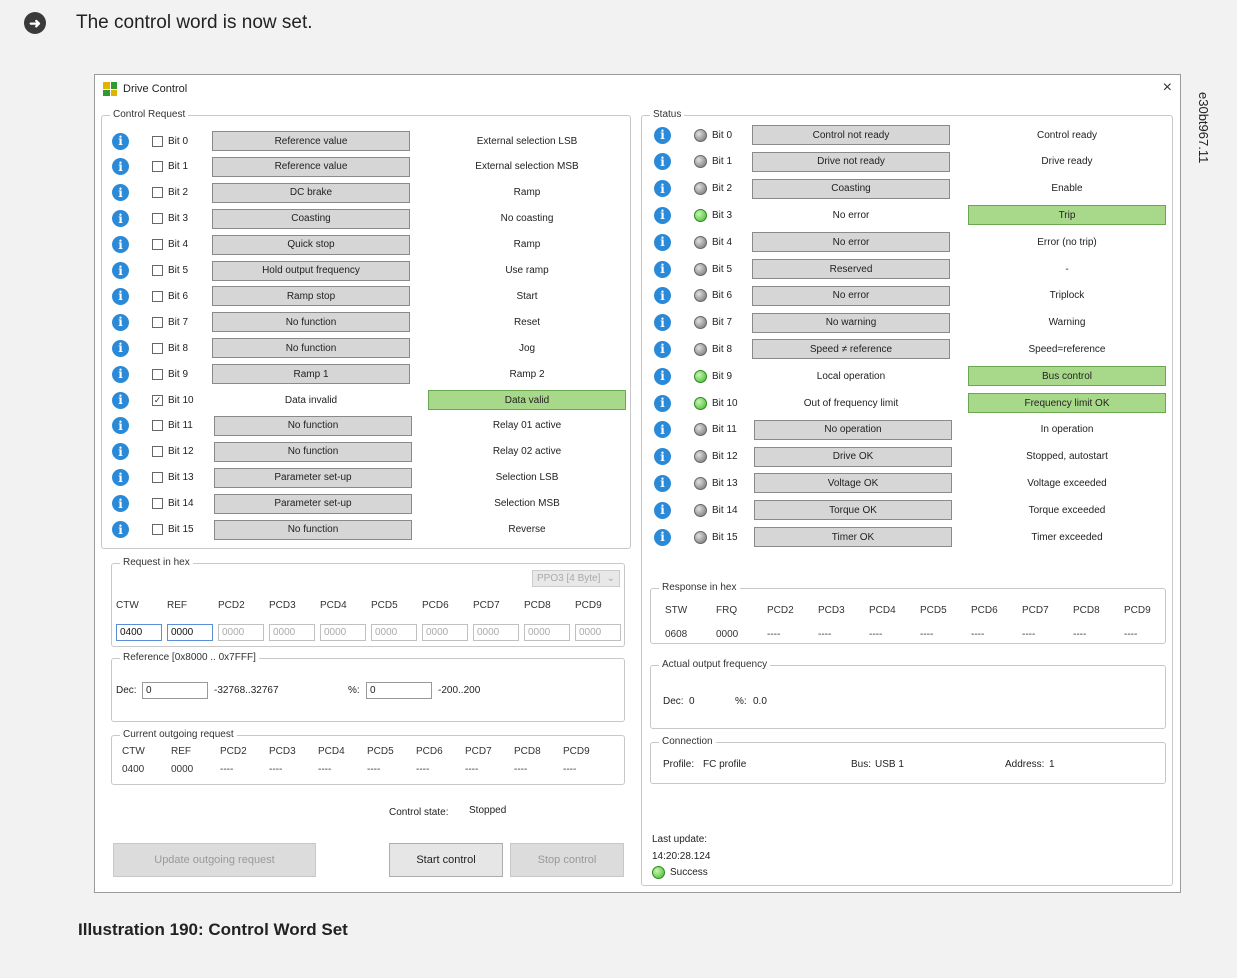  Describe the element at coordinates (927, 634) in the screenshot. I see `response-value: ----` at that location.